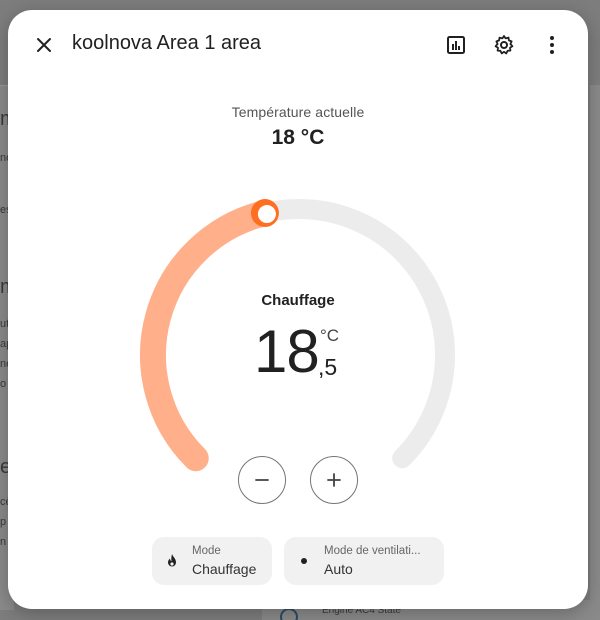 Image resolution: width=600 pixels, height=620 pixels. Describe the element at coordinates (266, 214) in the screenshot. I see `dial-handle-center` at that location.